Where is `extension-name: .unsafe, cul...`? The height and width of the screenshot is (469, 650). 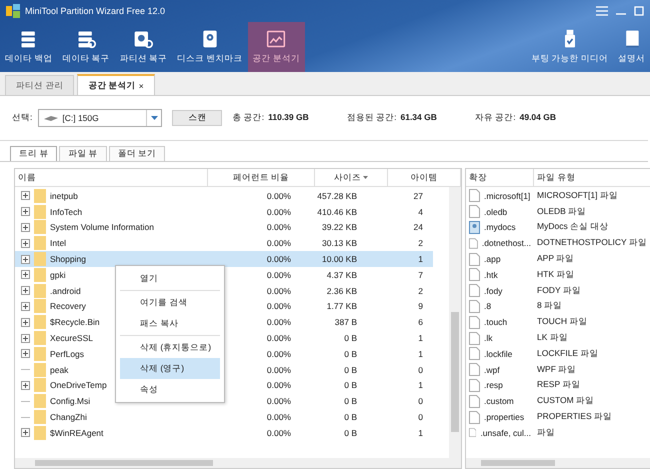
extension-name: .unsafe, cul... is located at coordinates (505, 433).